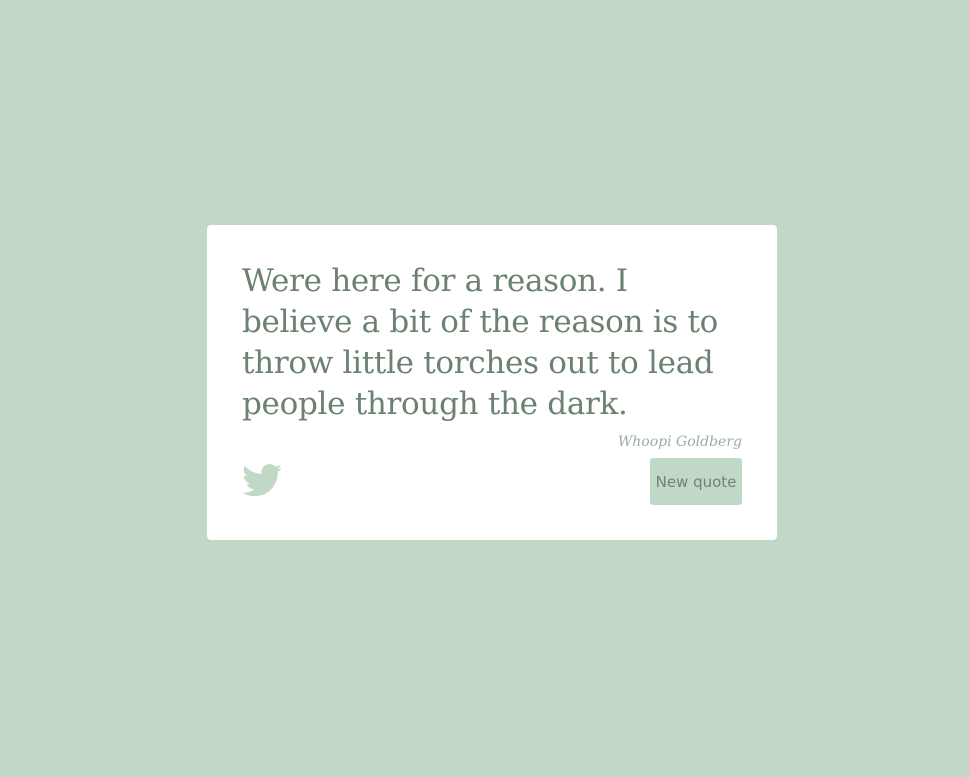  I want to click on twitter-bird-icon, so click(262, 480).